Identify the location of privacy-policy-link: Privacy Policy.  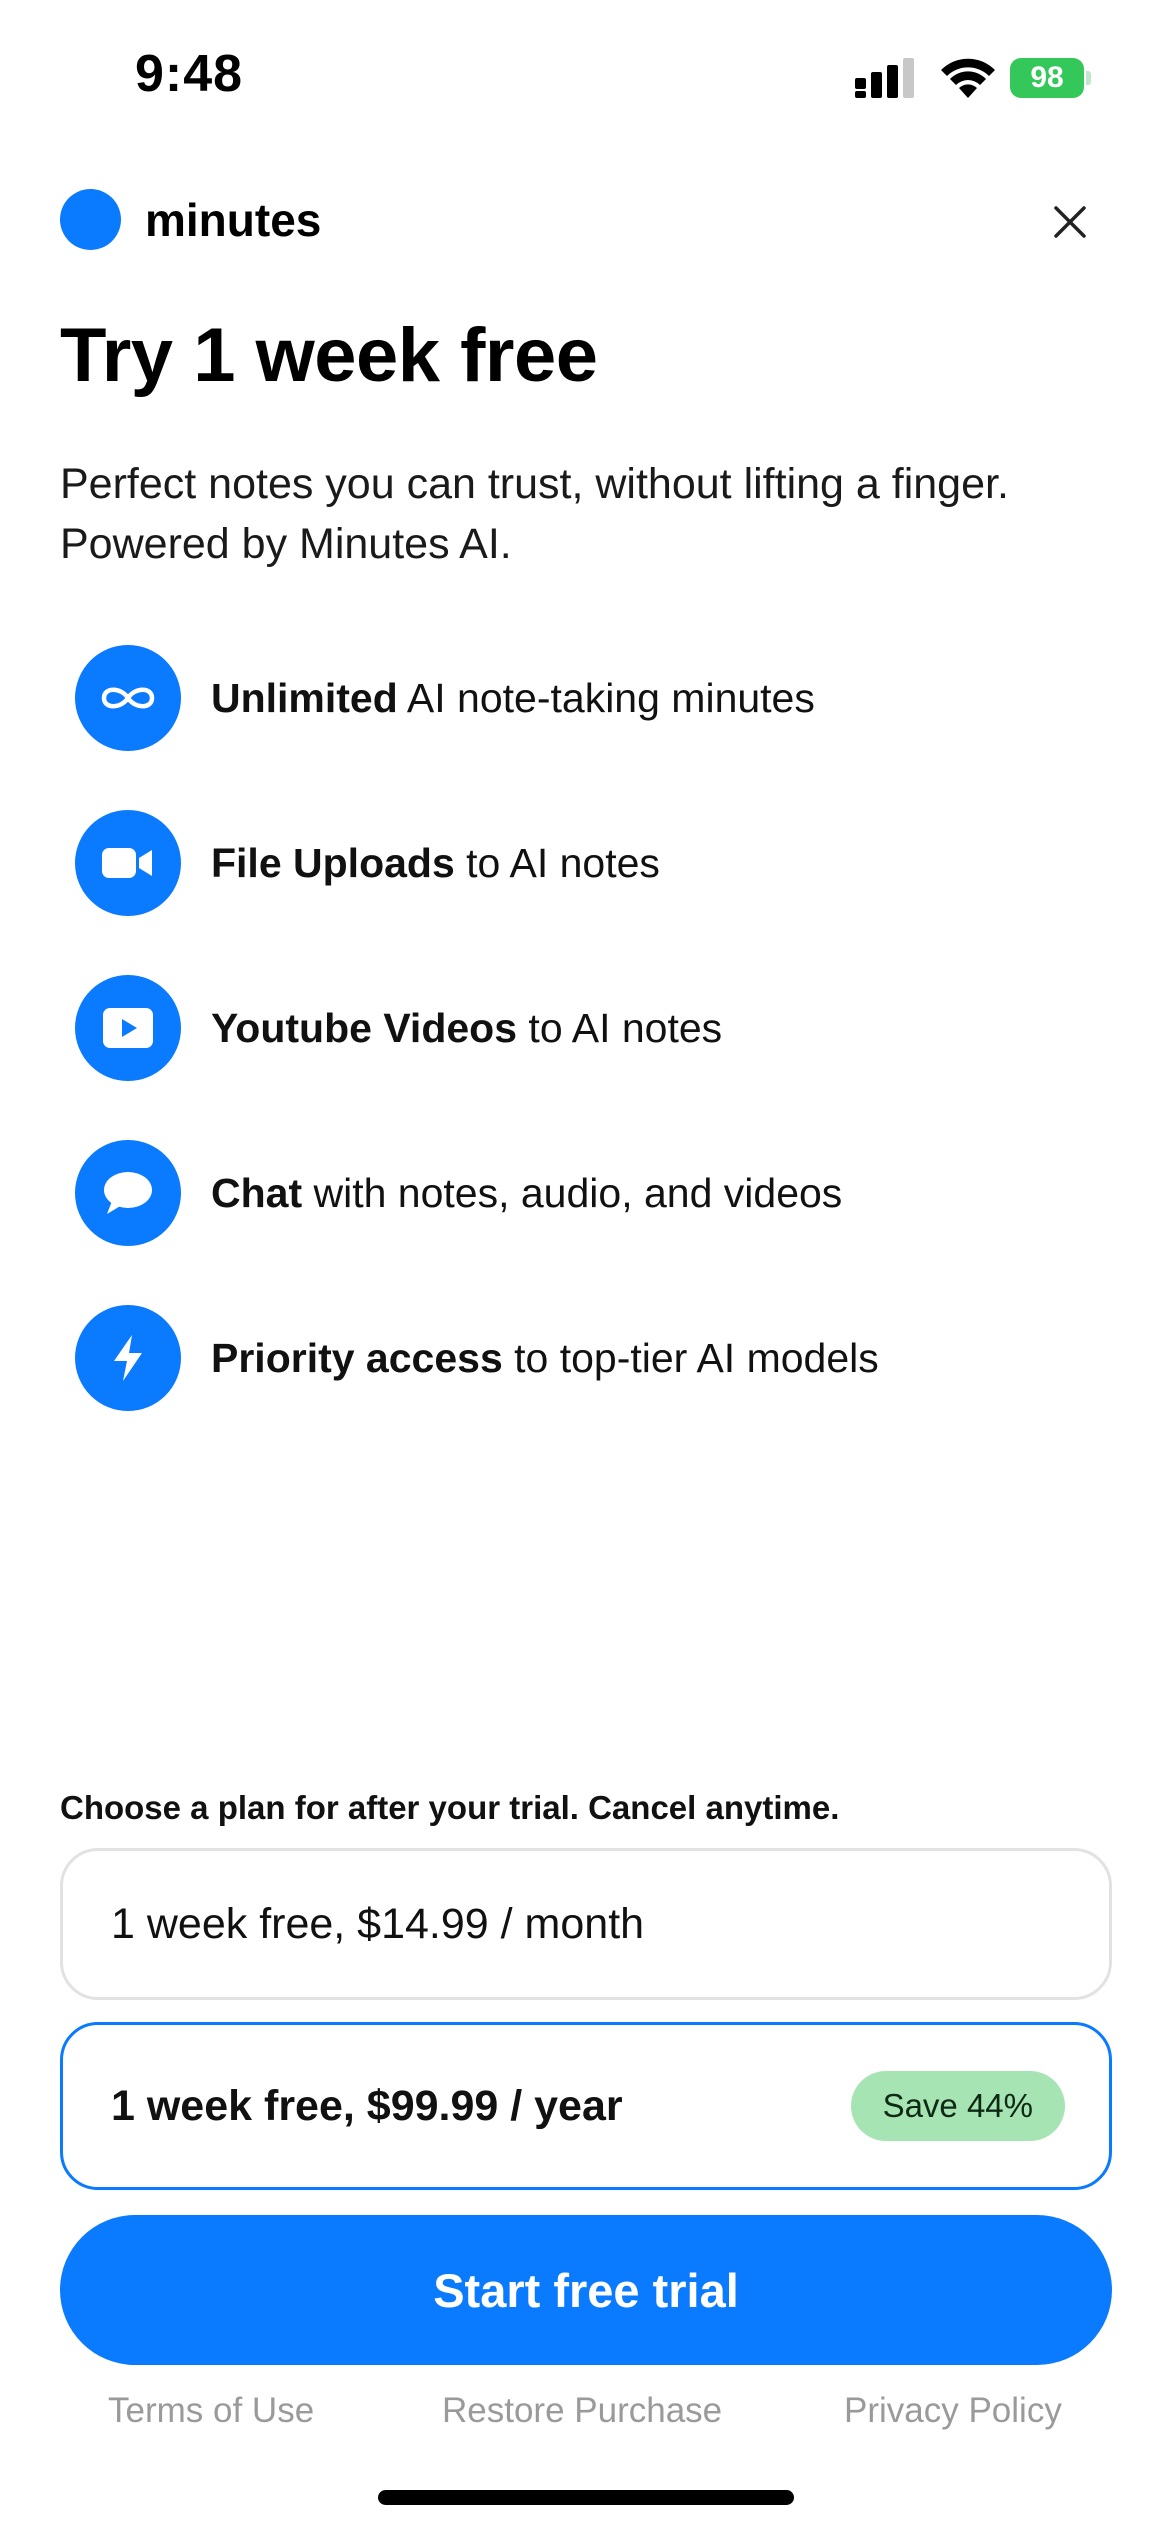
(953, 2411).